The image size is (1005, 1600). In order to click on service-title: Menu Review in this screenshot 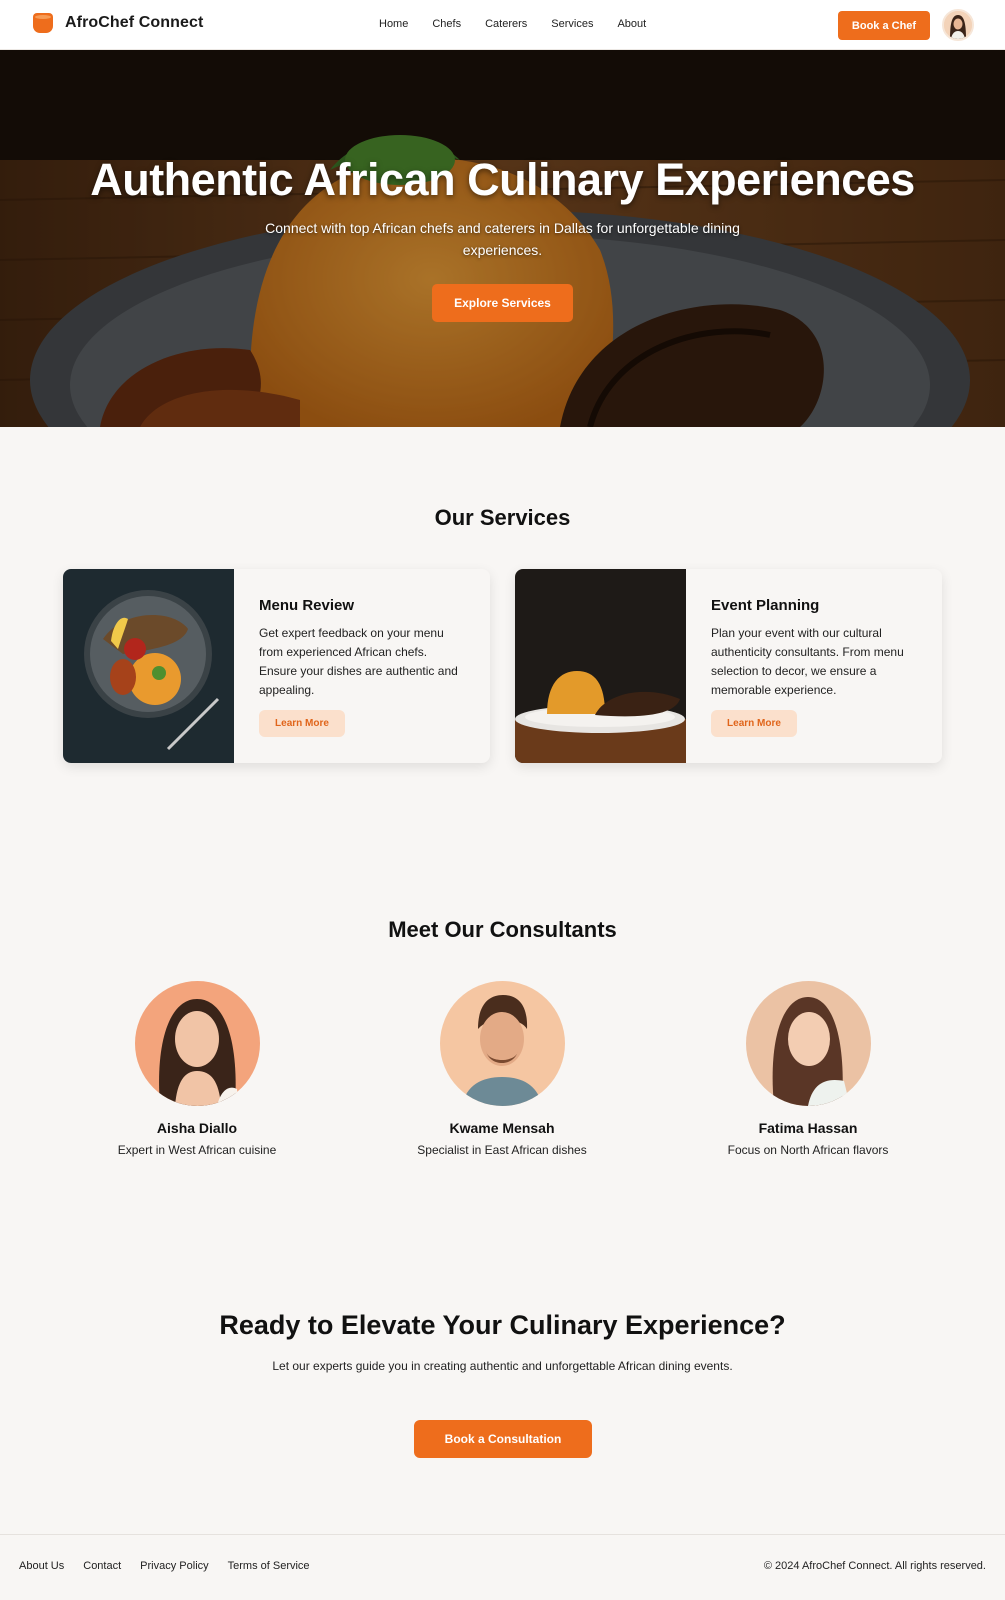, I will do `click(307, 605)`.